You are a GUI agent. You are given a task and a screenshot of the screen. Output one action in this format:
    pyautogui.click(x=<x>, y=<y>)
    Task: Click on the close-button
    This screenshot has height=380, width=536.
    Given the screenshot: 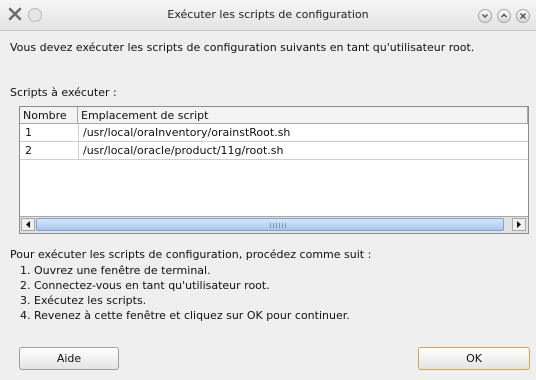 What is the action you would take?
    pyautogui.click(x=523, y=16)
    